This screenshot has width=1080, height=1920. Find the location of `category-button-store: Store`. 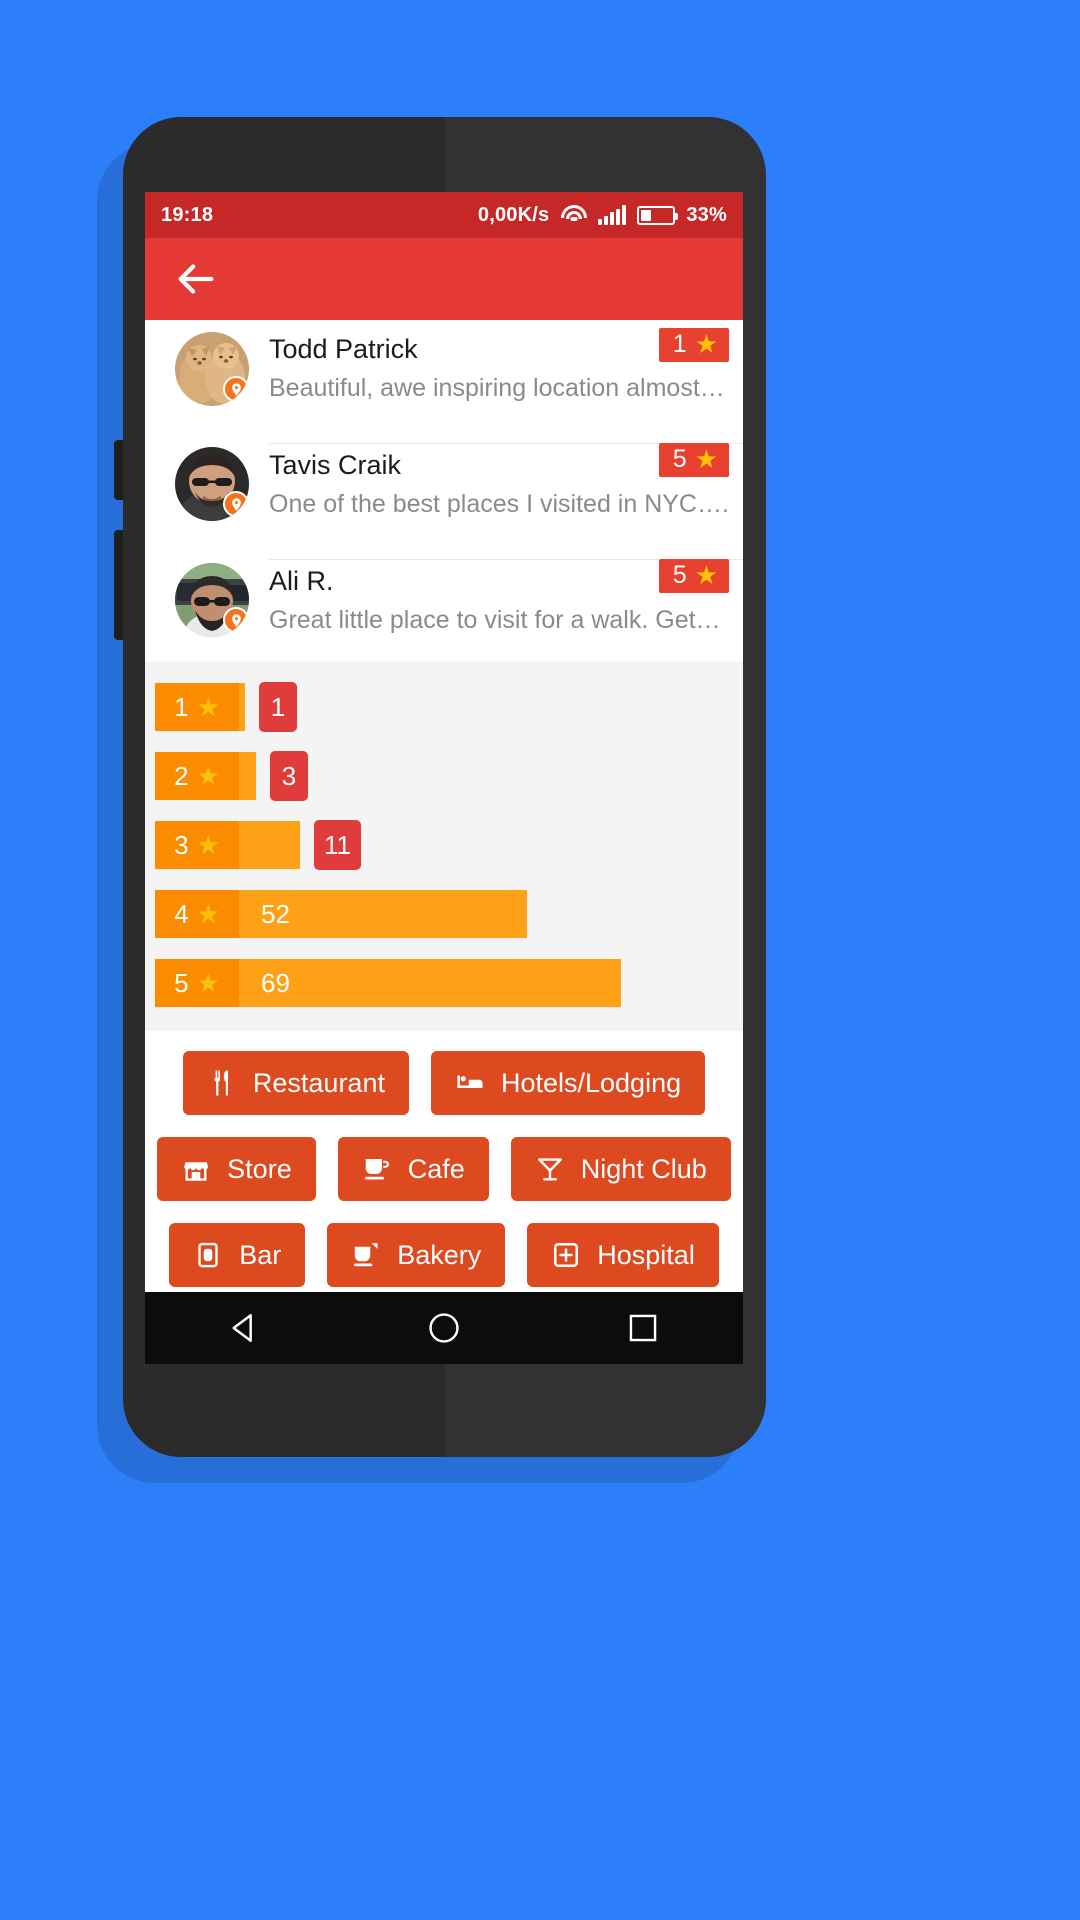

category-button-store: Store is located at coordinates (236, 1169).